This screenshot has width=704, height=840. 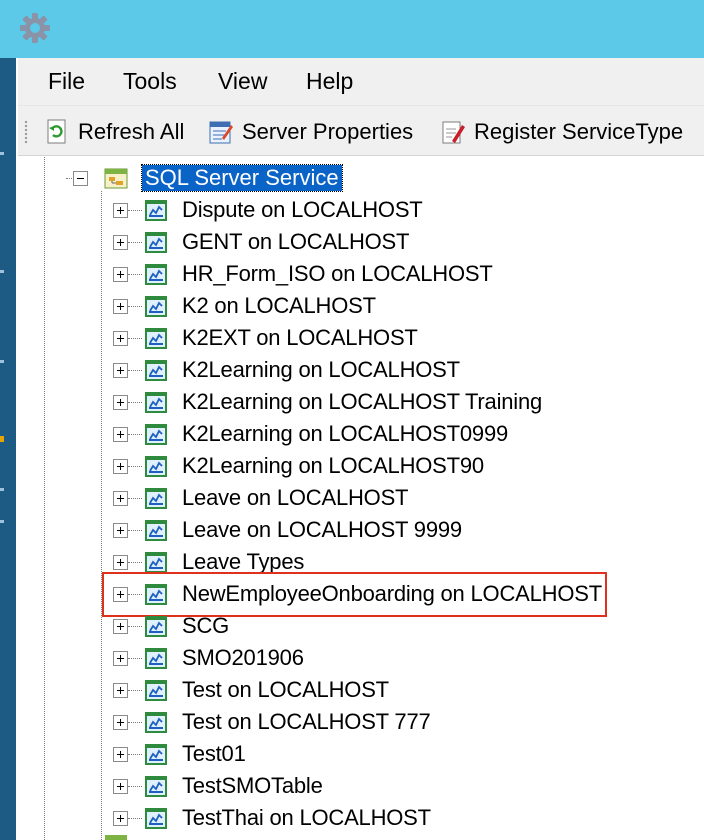 I want to click on properties-icon, so click(x=221, y=132).